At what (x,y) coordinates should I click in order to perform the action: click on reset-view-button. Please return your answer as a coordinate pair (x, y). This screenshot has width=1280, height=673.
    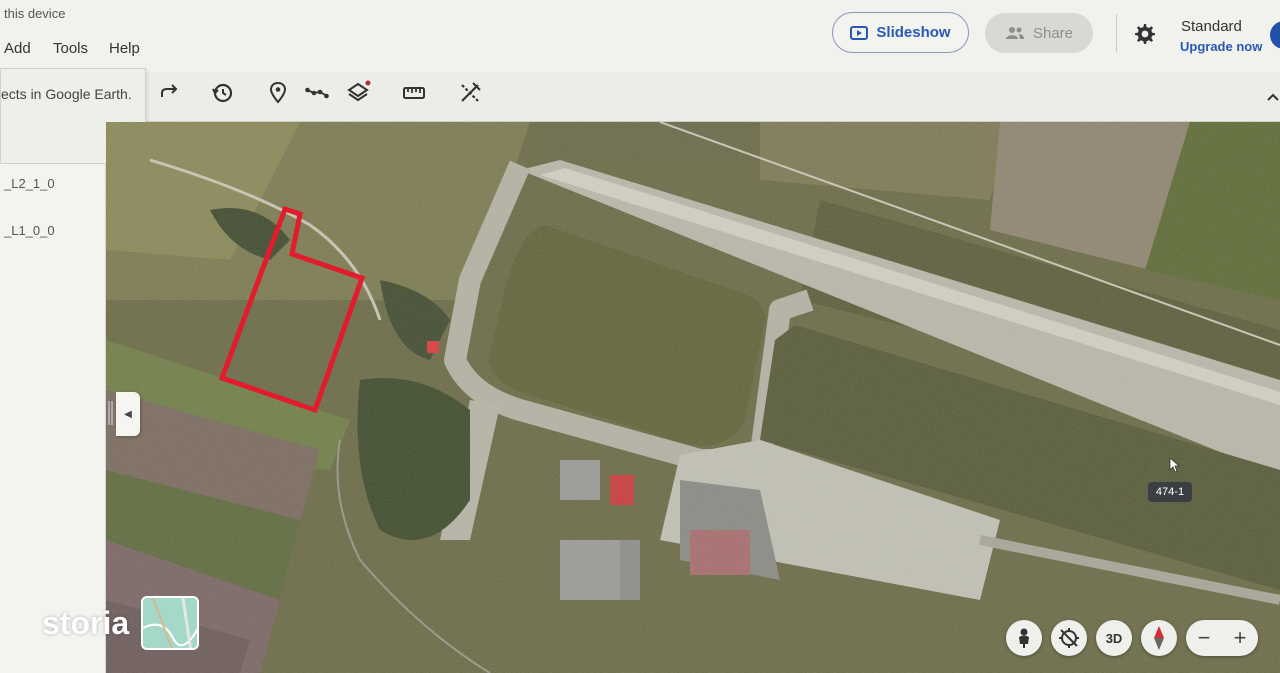
    Looking at the image, I should click on (1069, 638).